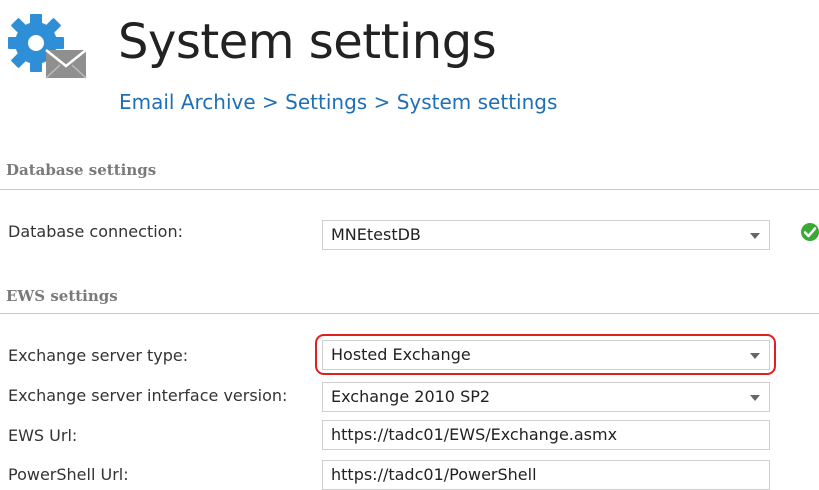  Describe the element at coordinates (187, 102) in the screenshot. I see `breadcrumb-email-archive: Email Archive` at that location.